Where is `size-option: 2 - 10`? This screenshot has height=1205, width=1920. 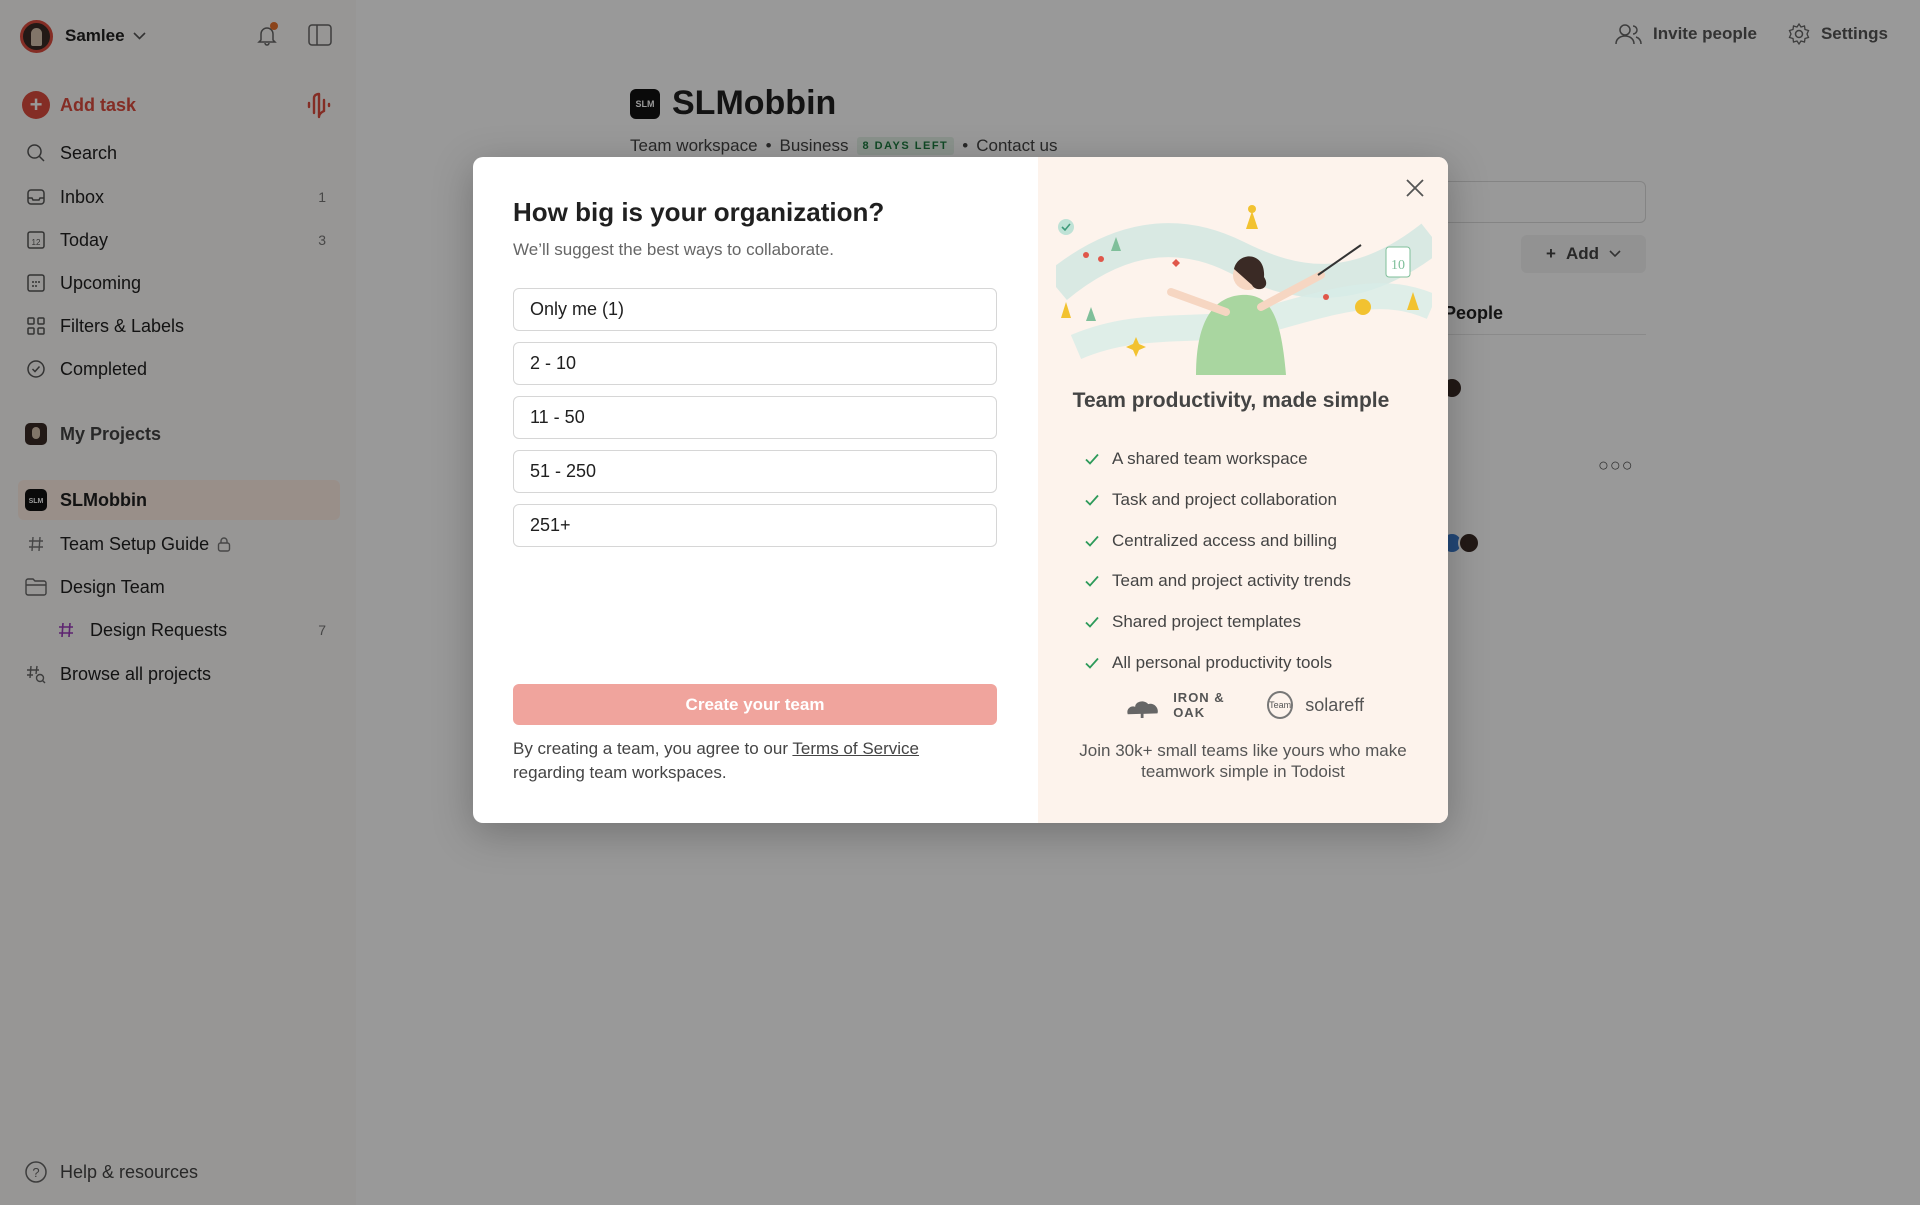 size-option: 2 - 10 is located at coordinates (755, 363).